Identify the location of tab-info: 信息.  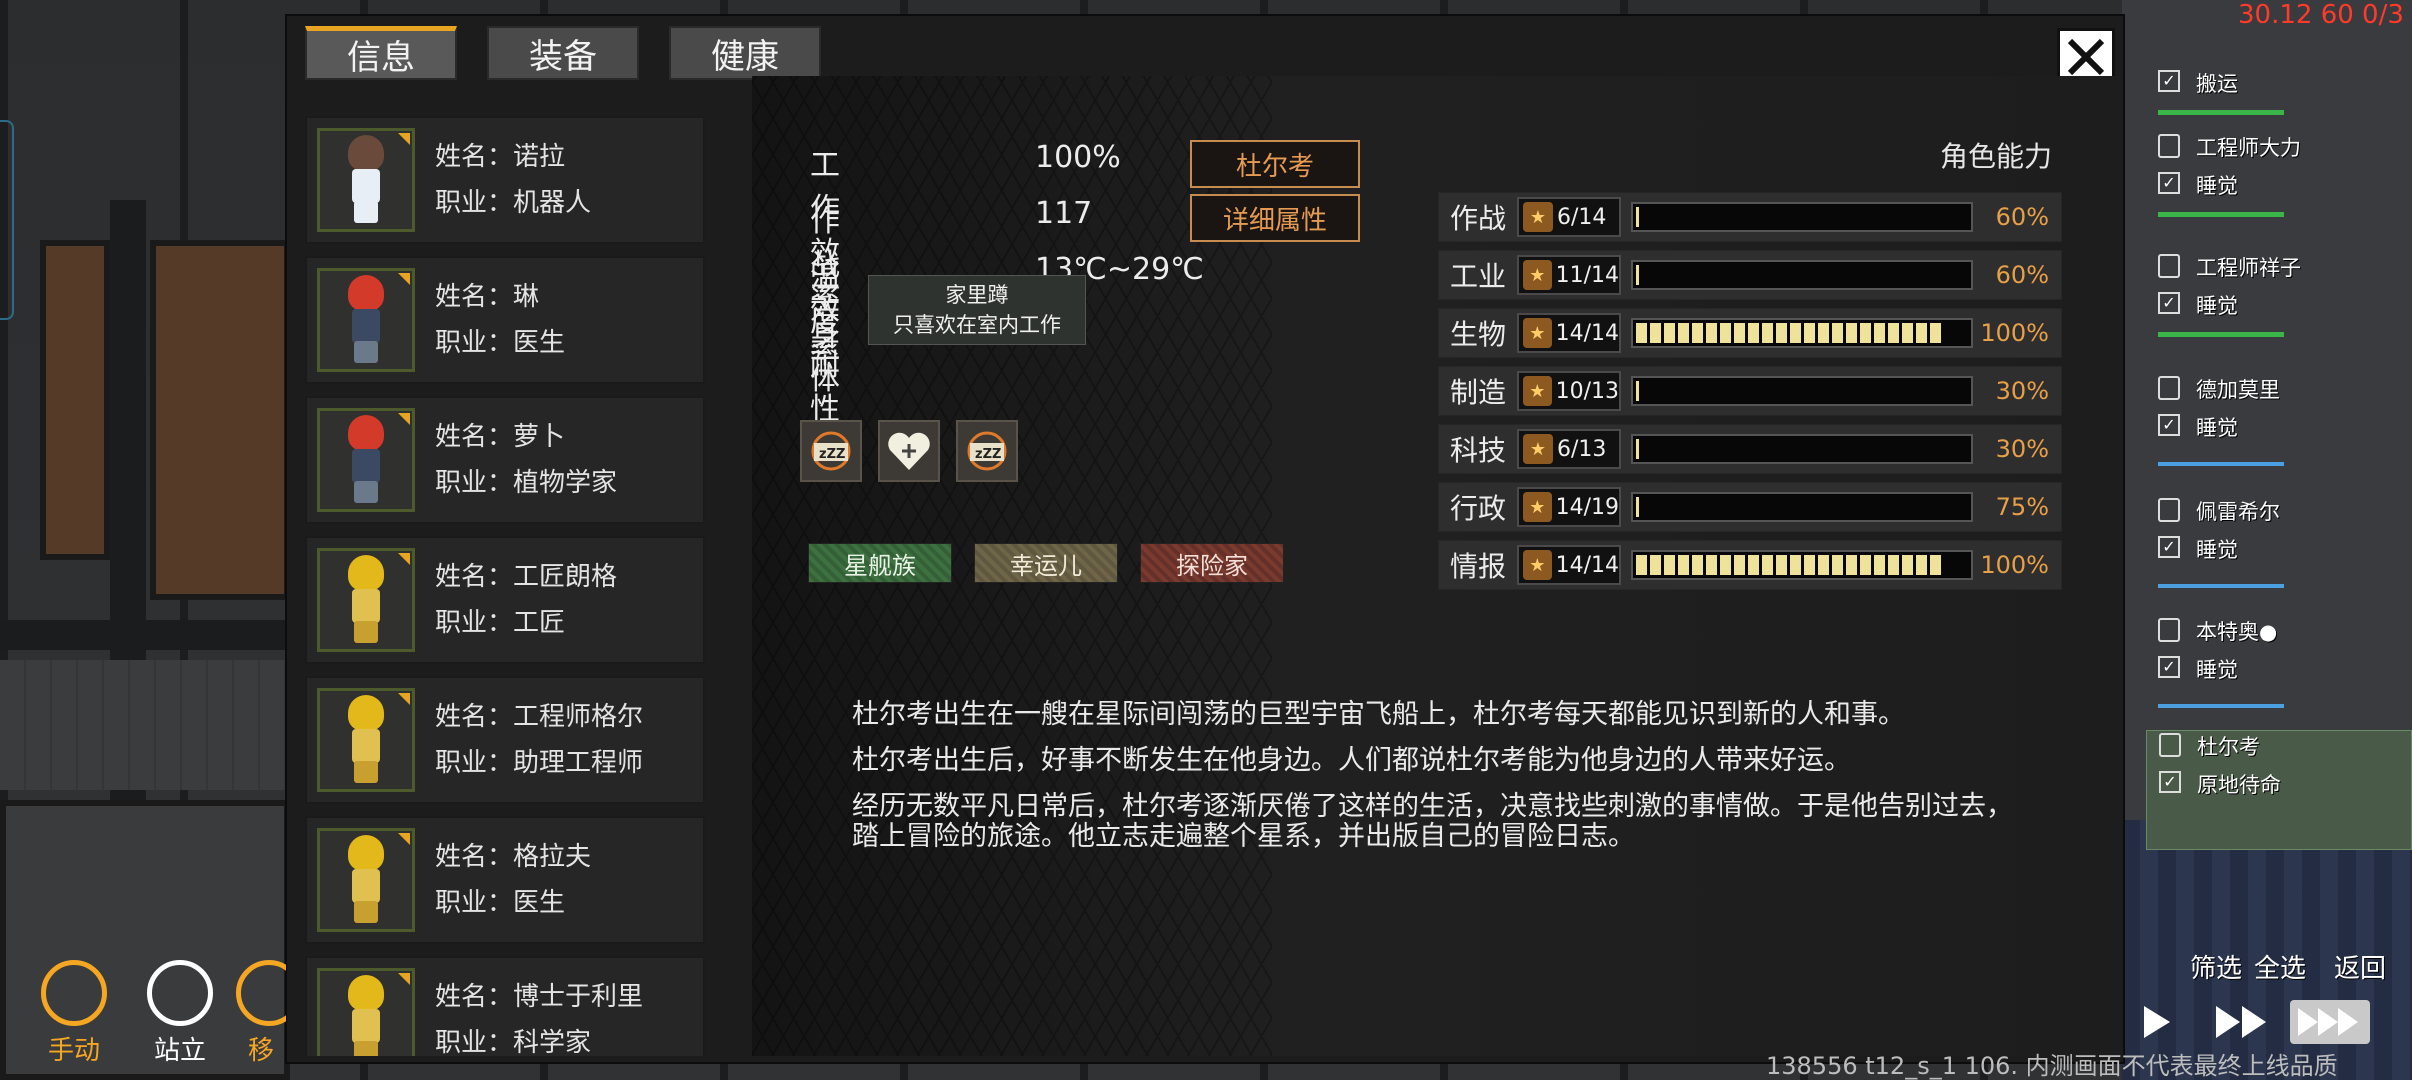
(381, 53).